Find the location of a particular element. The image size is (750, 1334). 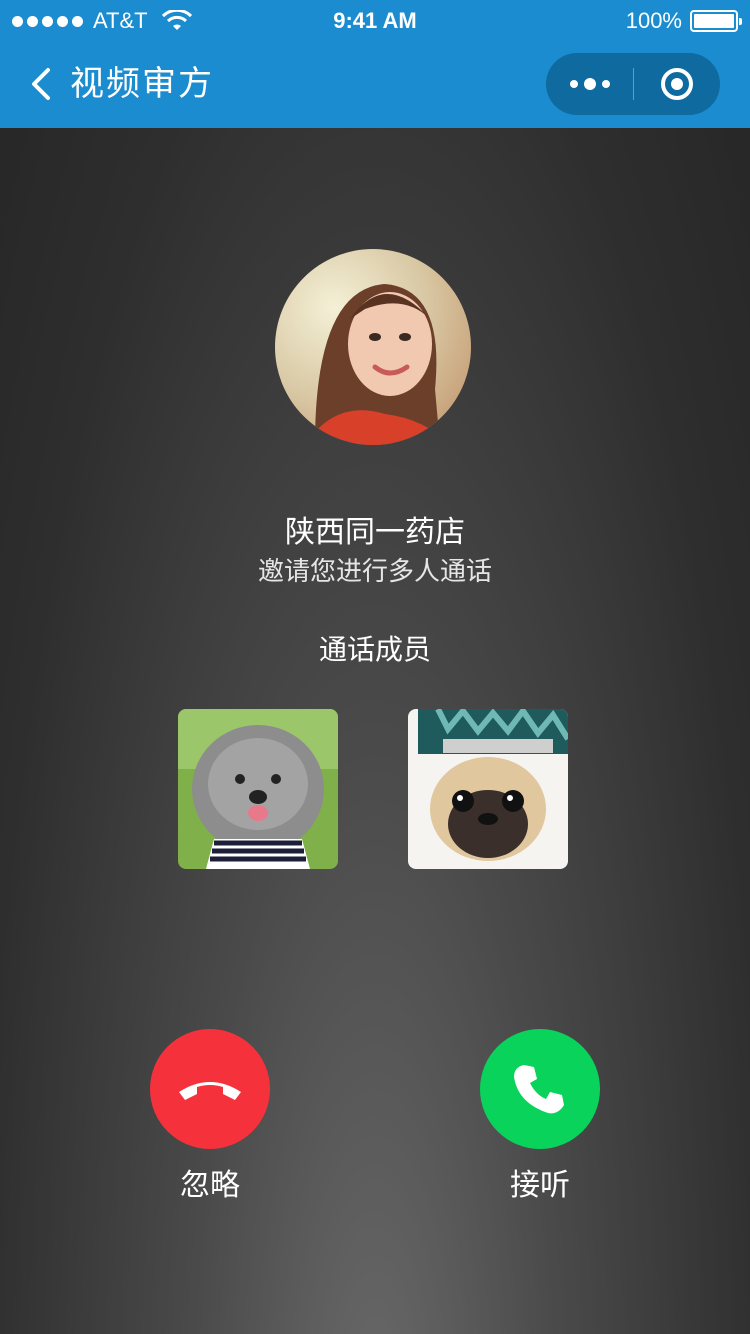

members-title: 通话成员 is located at coordinates (374, 649).